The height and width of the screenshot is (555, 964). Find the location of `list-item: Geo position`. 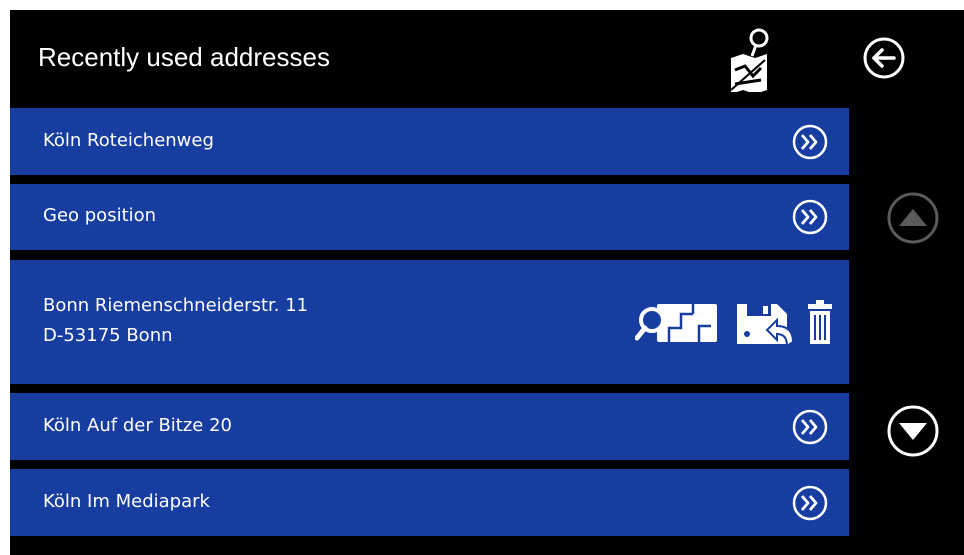

list-item: Geo position is located at coordinates (429, 217).